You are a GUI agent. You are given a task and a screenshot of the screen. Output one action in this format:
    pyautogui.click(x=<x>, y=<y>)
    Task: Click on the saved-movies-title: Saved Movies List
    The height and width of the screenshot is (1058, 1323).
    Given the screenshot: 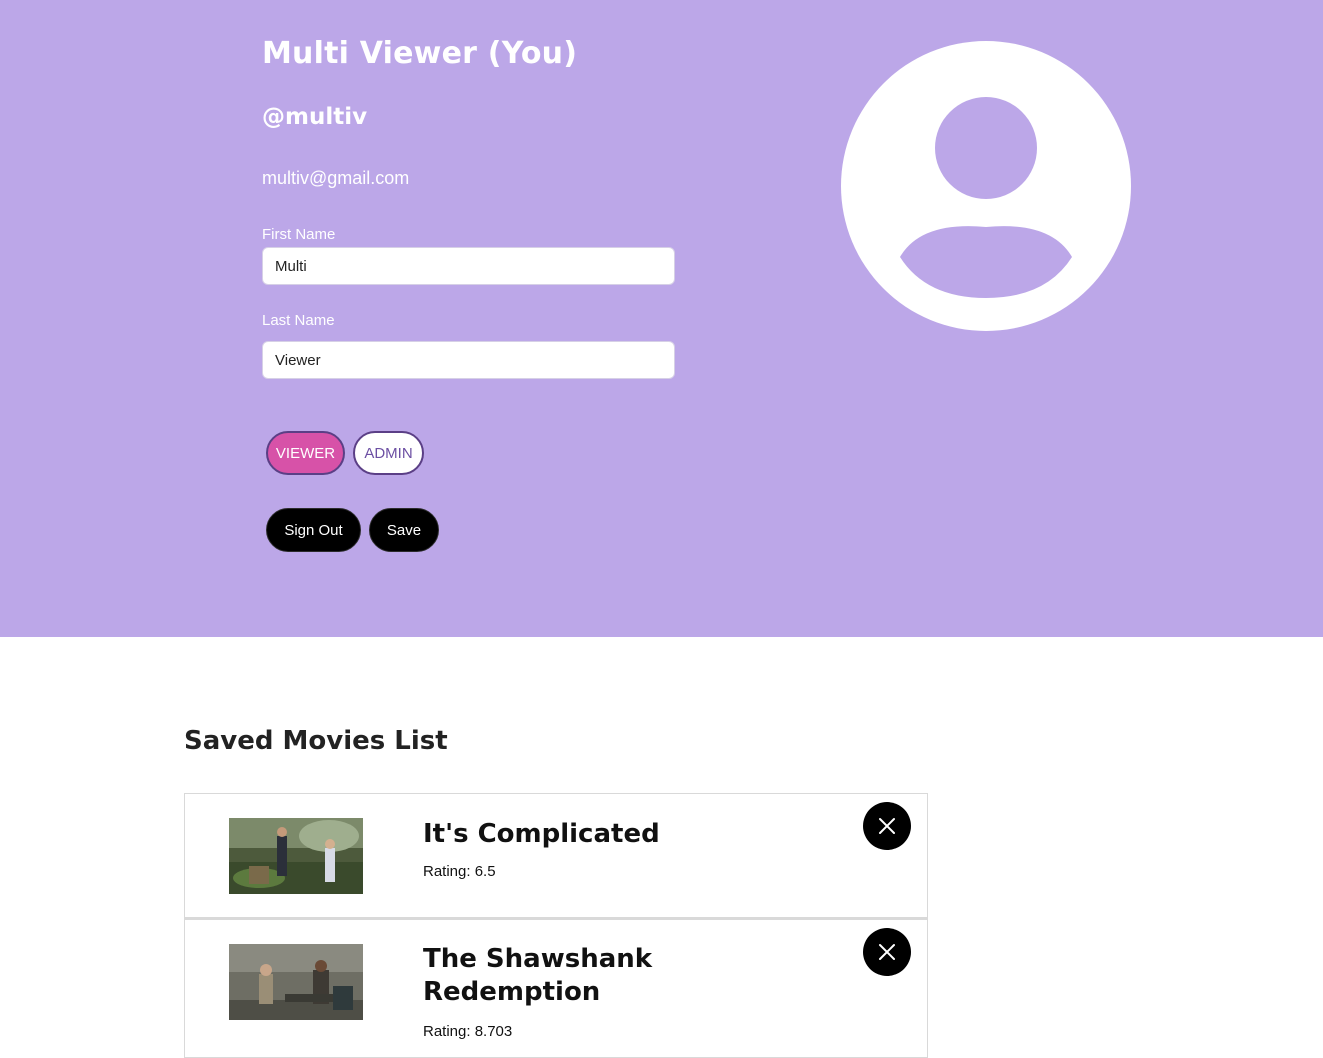 What is the action you would take?
    pyautogui.click(x=316, y=741)
    